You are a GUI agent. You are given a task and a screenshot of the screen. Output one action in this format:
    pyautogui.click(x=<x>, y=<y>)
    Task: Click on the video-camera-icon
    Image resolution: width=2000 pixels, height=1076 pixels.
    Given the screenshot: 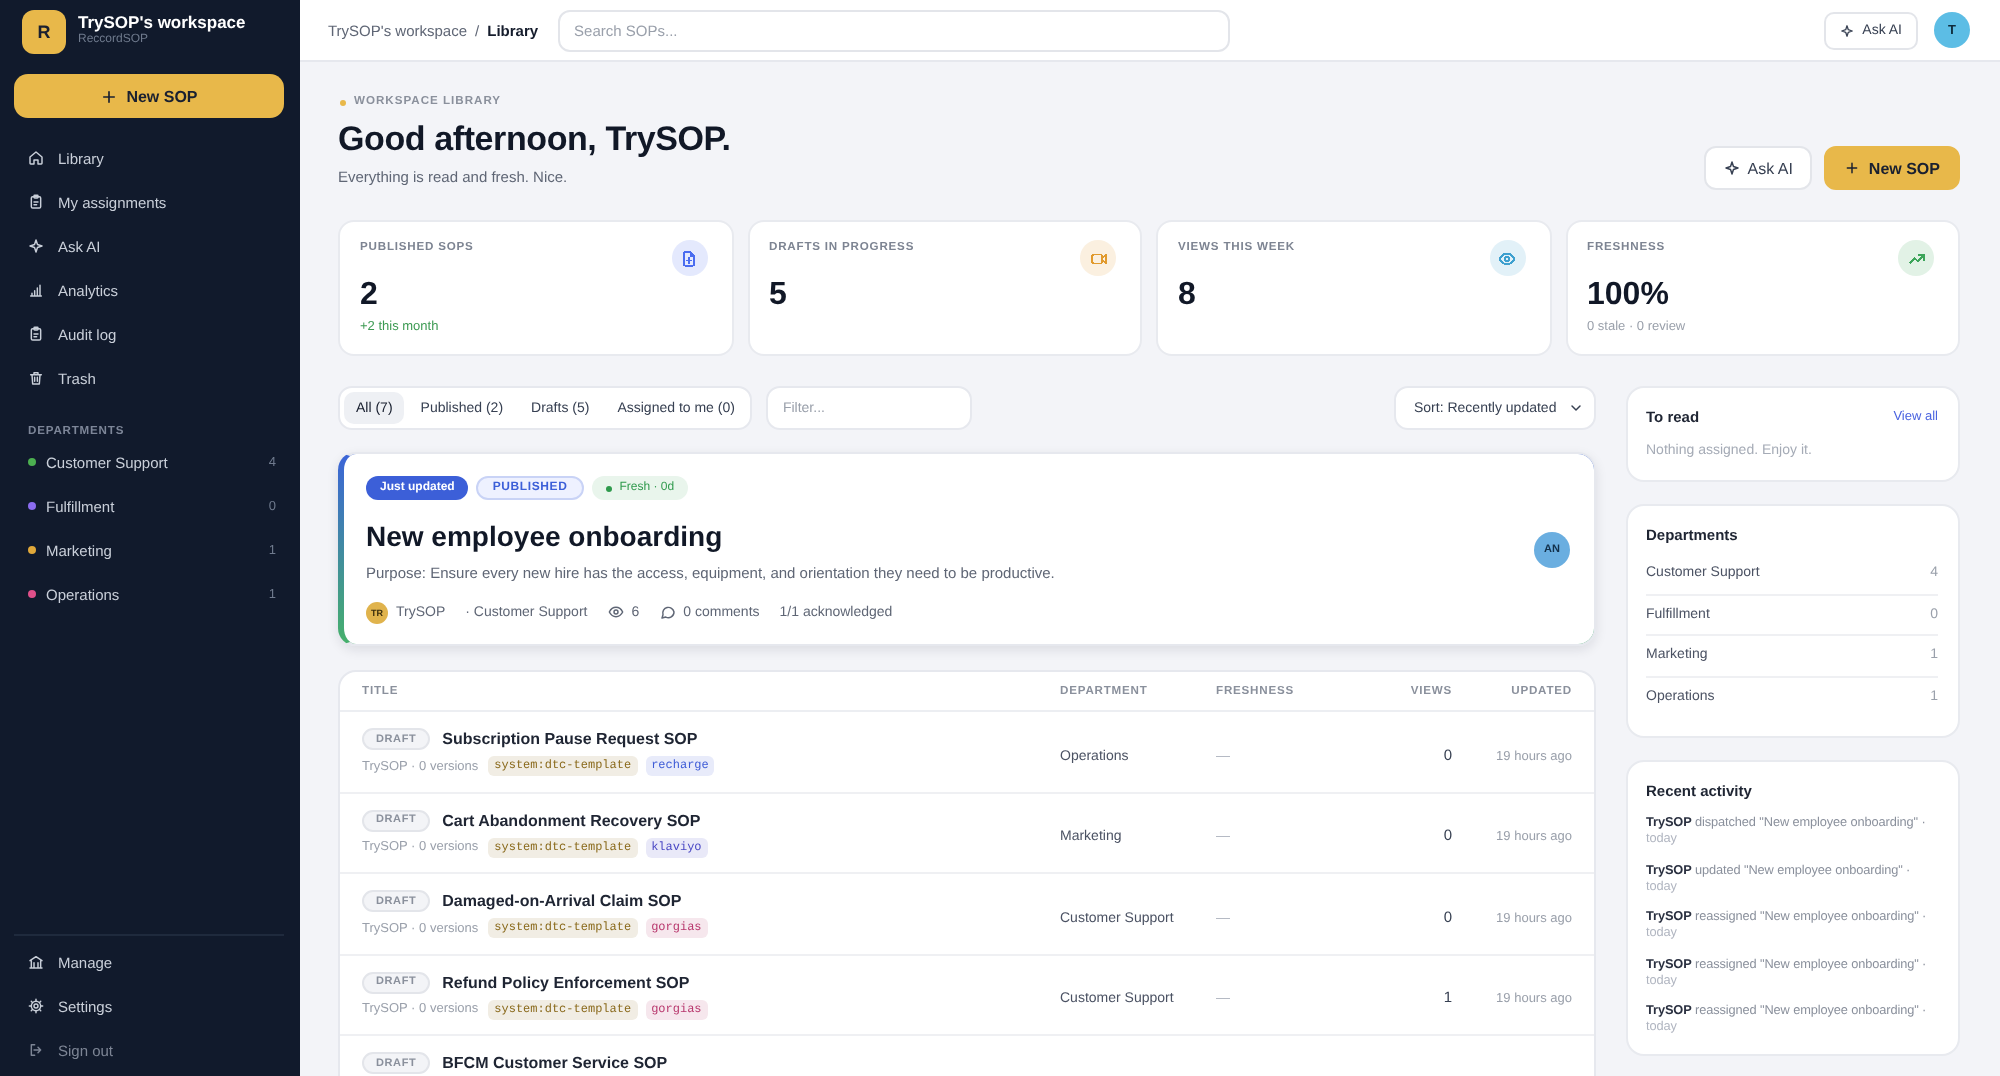 What is the action you would take?
    pyautogui.click(x=1098, y=258)
    